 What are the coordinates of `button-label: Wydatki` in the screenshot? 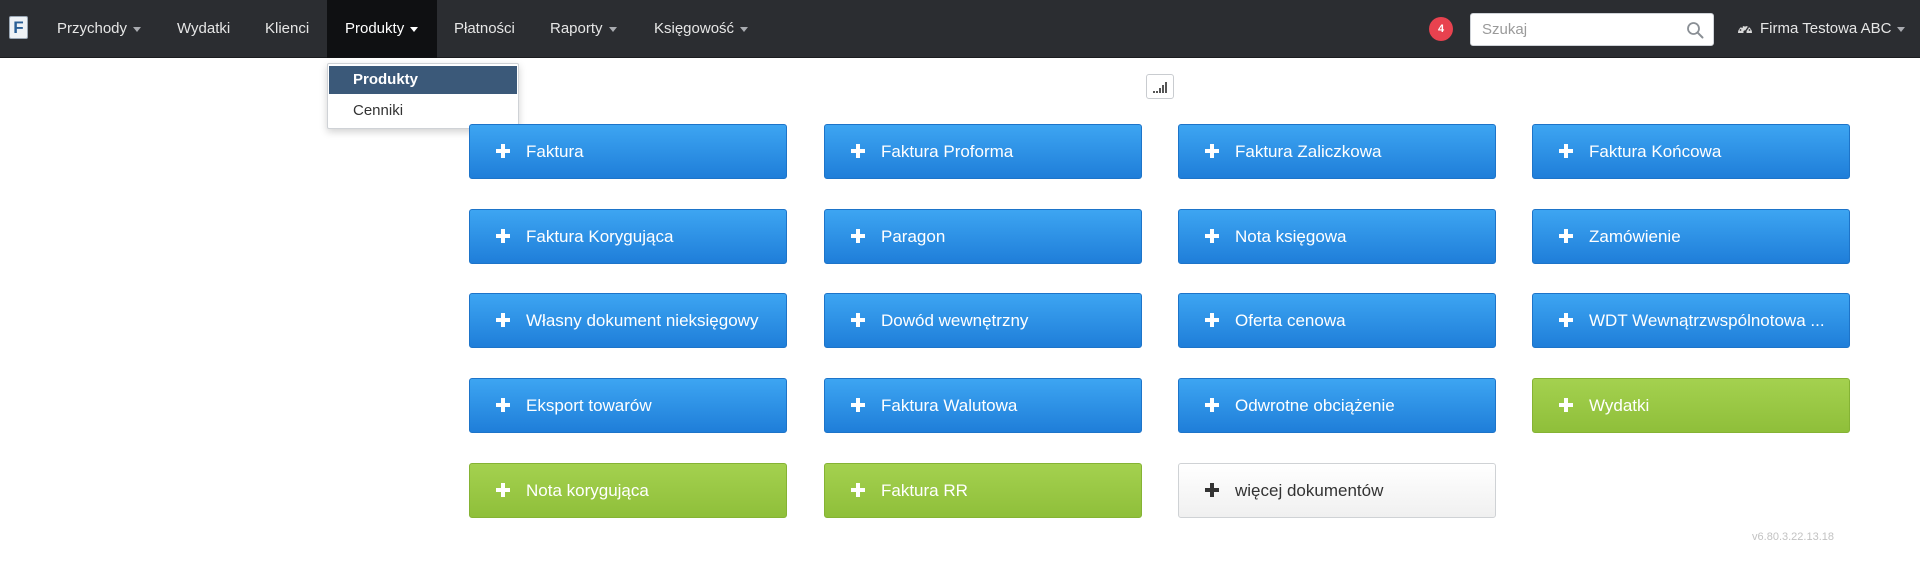 It's located at (1619, 405).